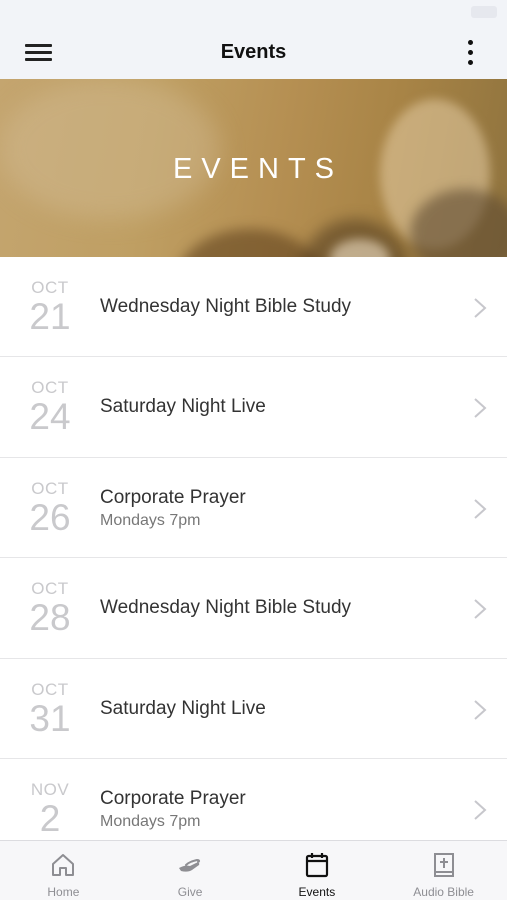 This screenshot has height=900, width=507. Describe the element at coordinates (63, 865) in the screenshot. I see `home-icon` at that location.